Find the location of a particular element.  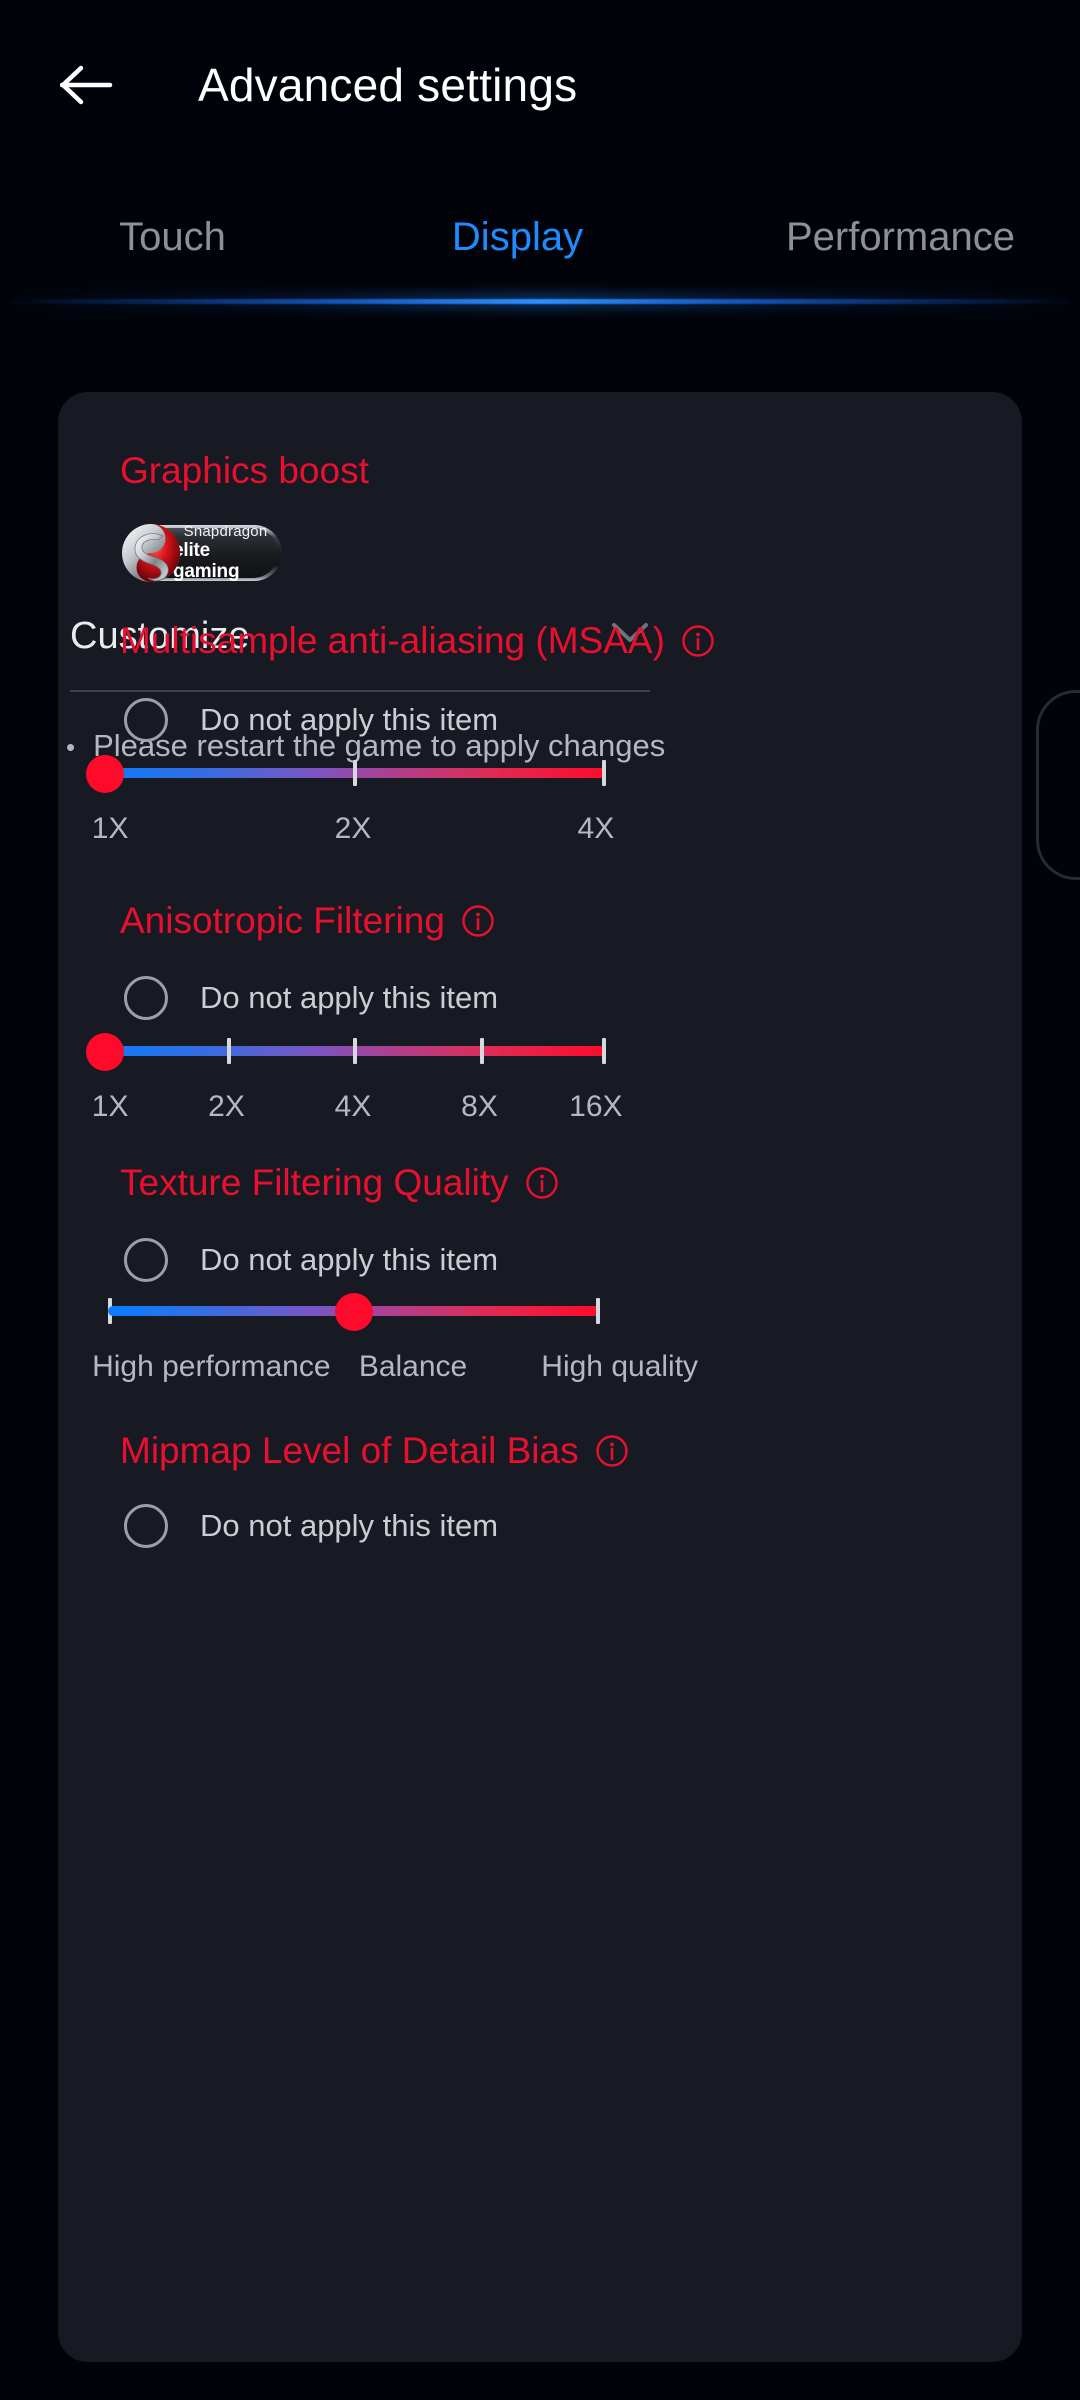

texture-filtering-do-not-apply-radio: Do not apply this item is located at coordinates (311, 1260).